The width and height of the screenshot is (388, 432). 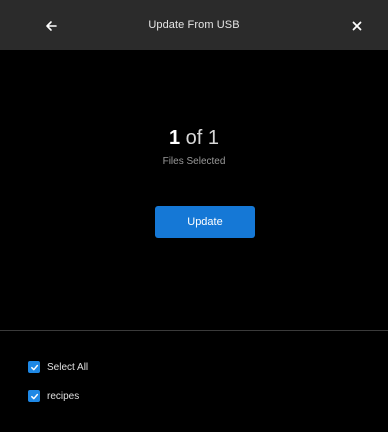 I want to click on recipes-label: recipes, so click(x=63, y=396).